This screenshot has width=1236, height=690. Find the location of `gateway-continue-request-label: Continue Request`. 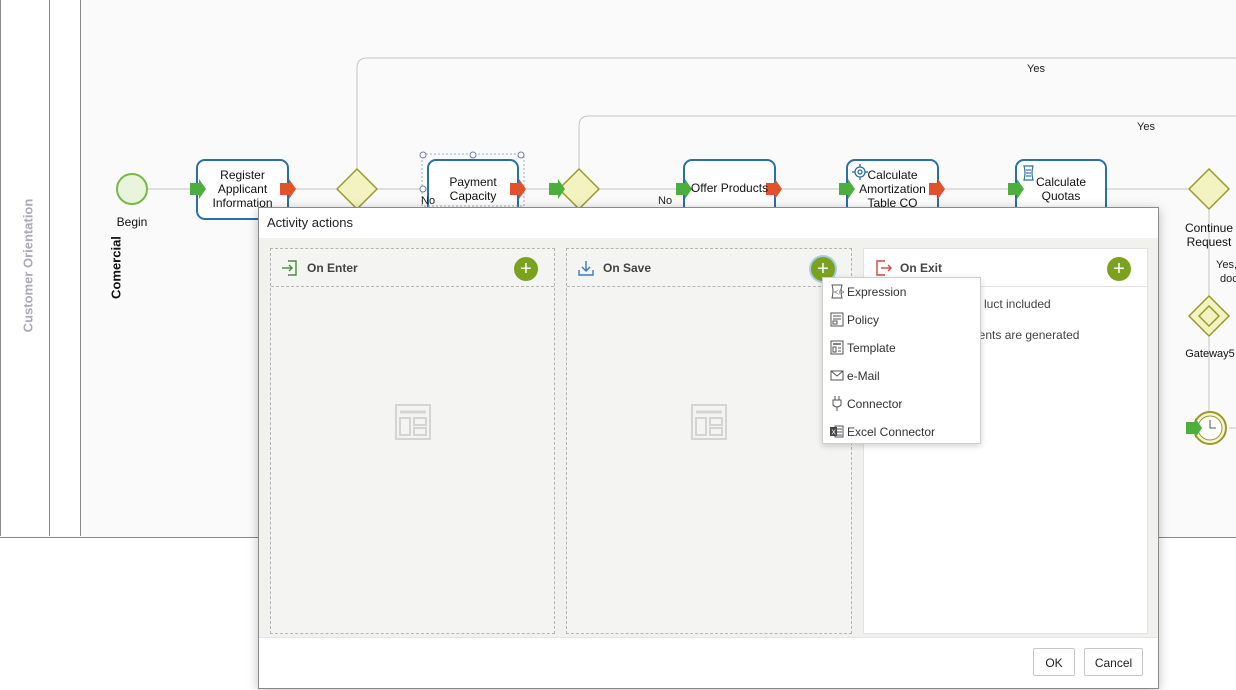

gateway-continue-request-label: Continue Request is located at coordinates (1208, 235).